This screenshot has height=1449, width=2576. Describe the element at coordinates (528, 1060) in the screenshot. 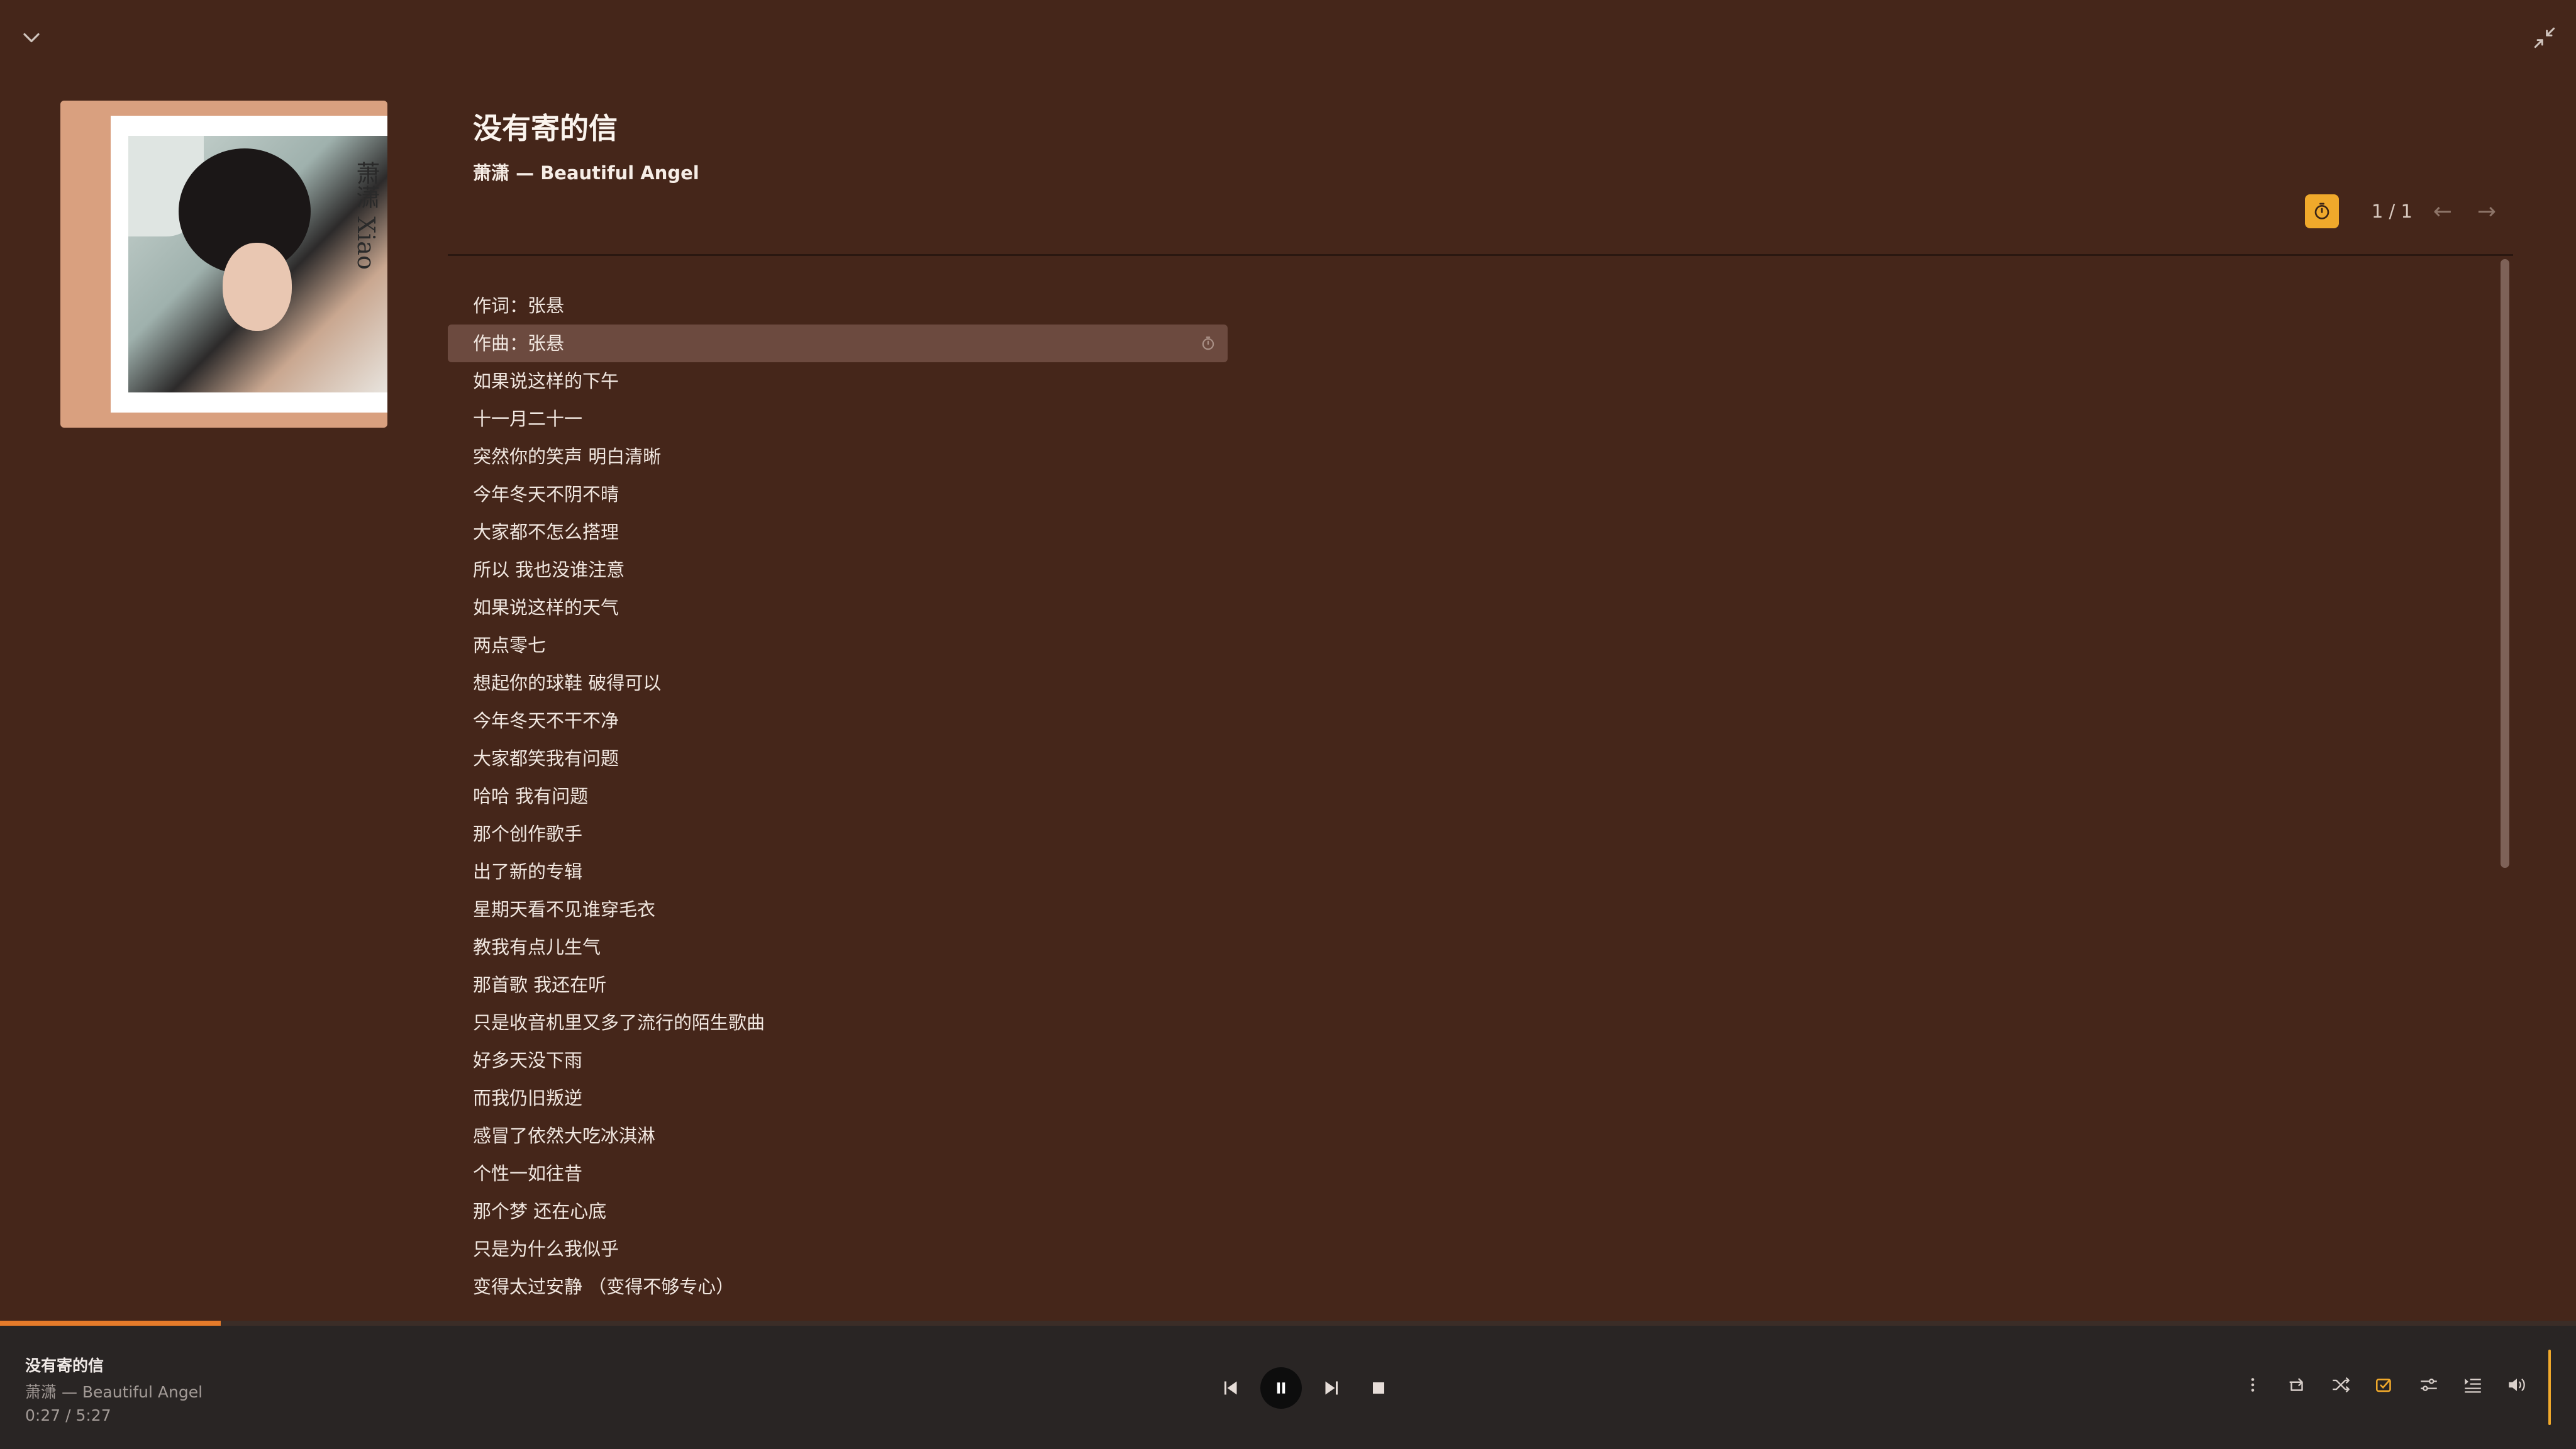

I see `lyric-line-text: 好多天没下雨` at that location.